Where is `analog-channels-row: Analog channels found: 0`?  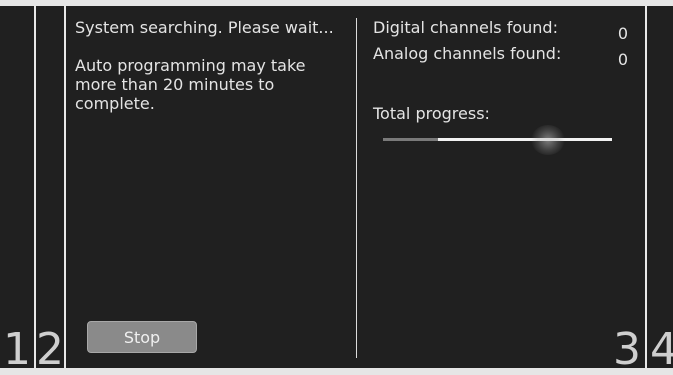
analog-channels-row: Analog channels found: 0 is located at coordinates (503, 57).